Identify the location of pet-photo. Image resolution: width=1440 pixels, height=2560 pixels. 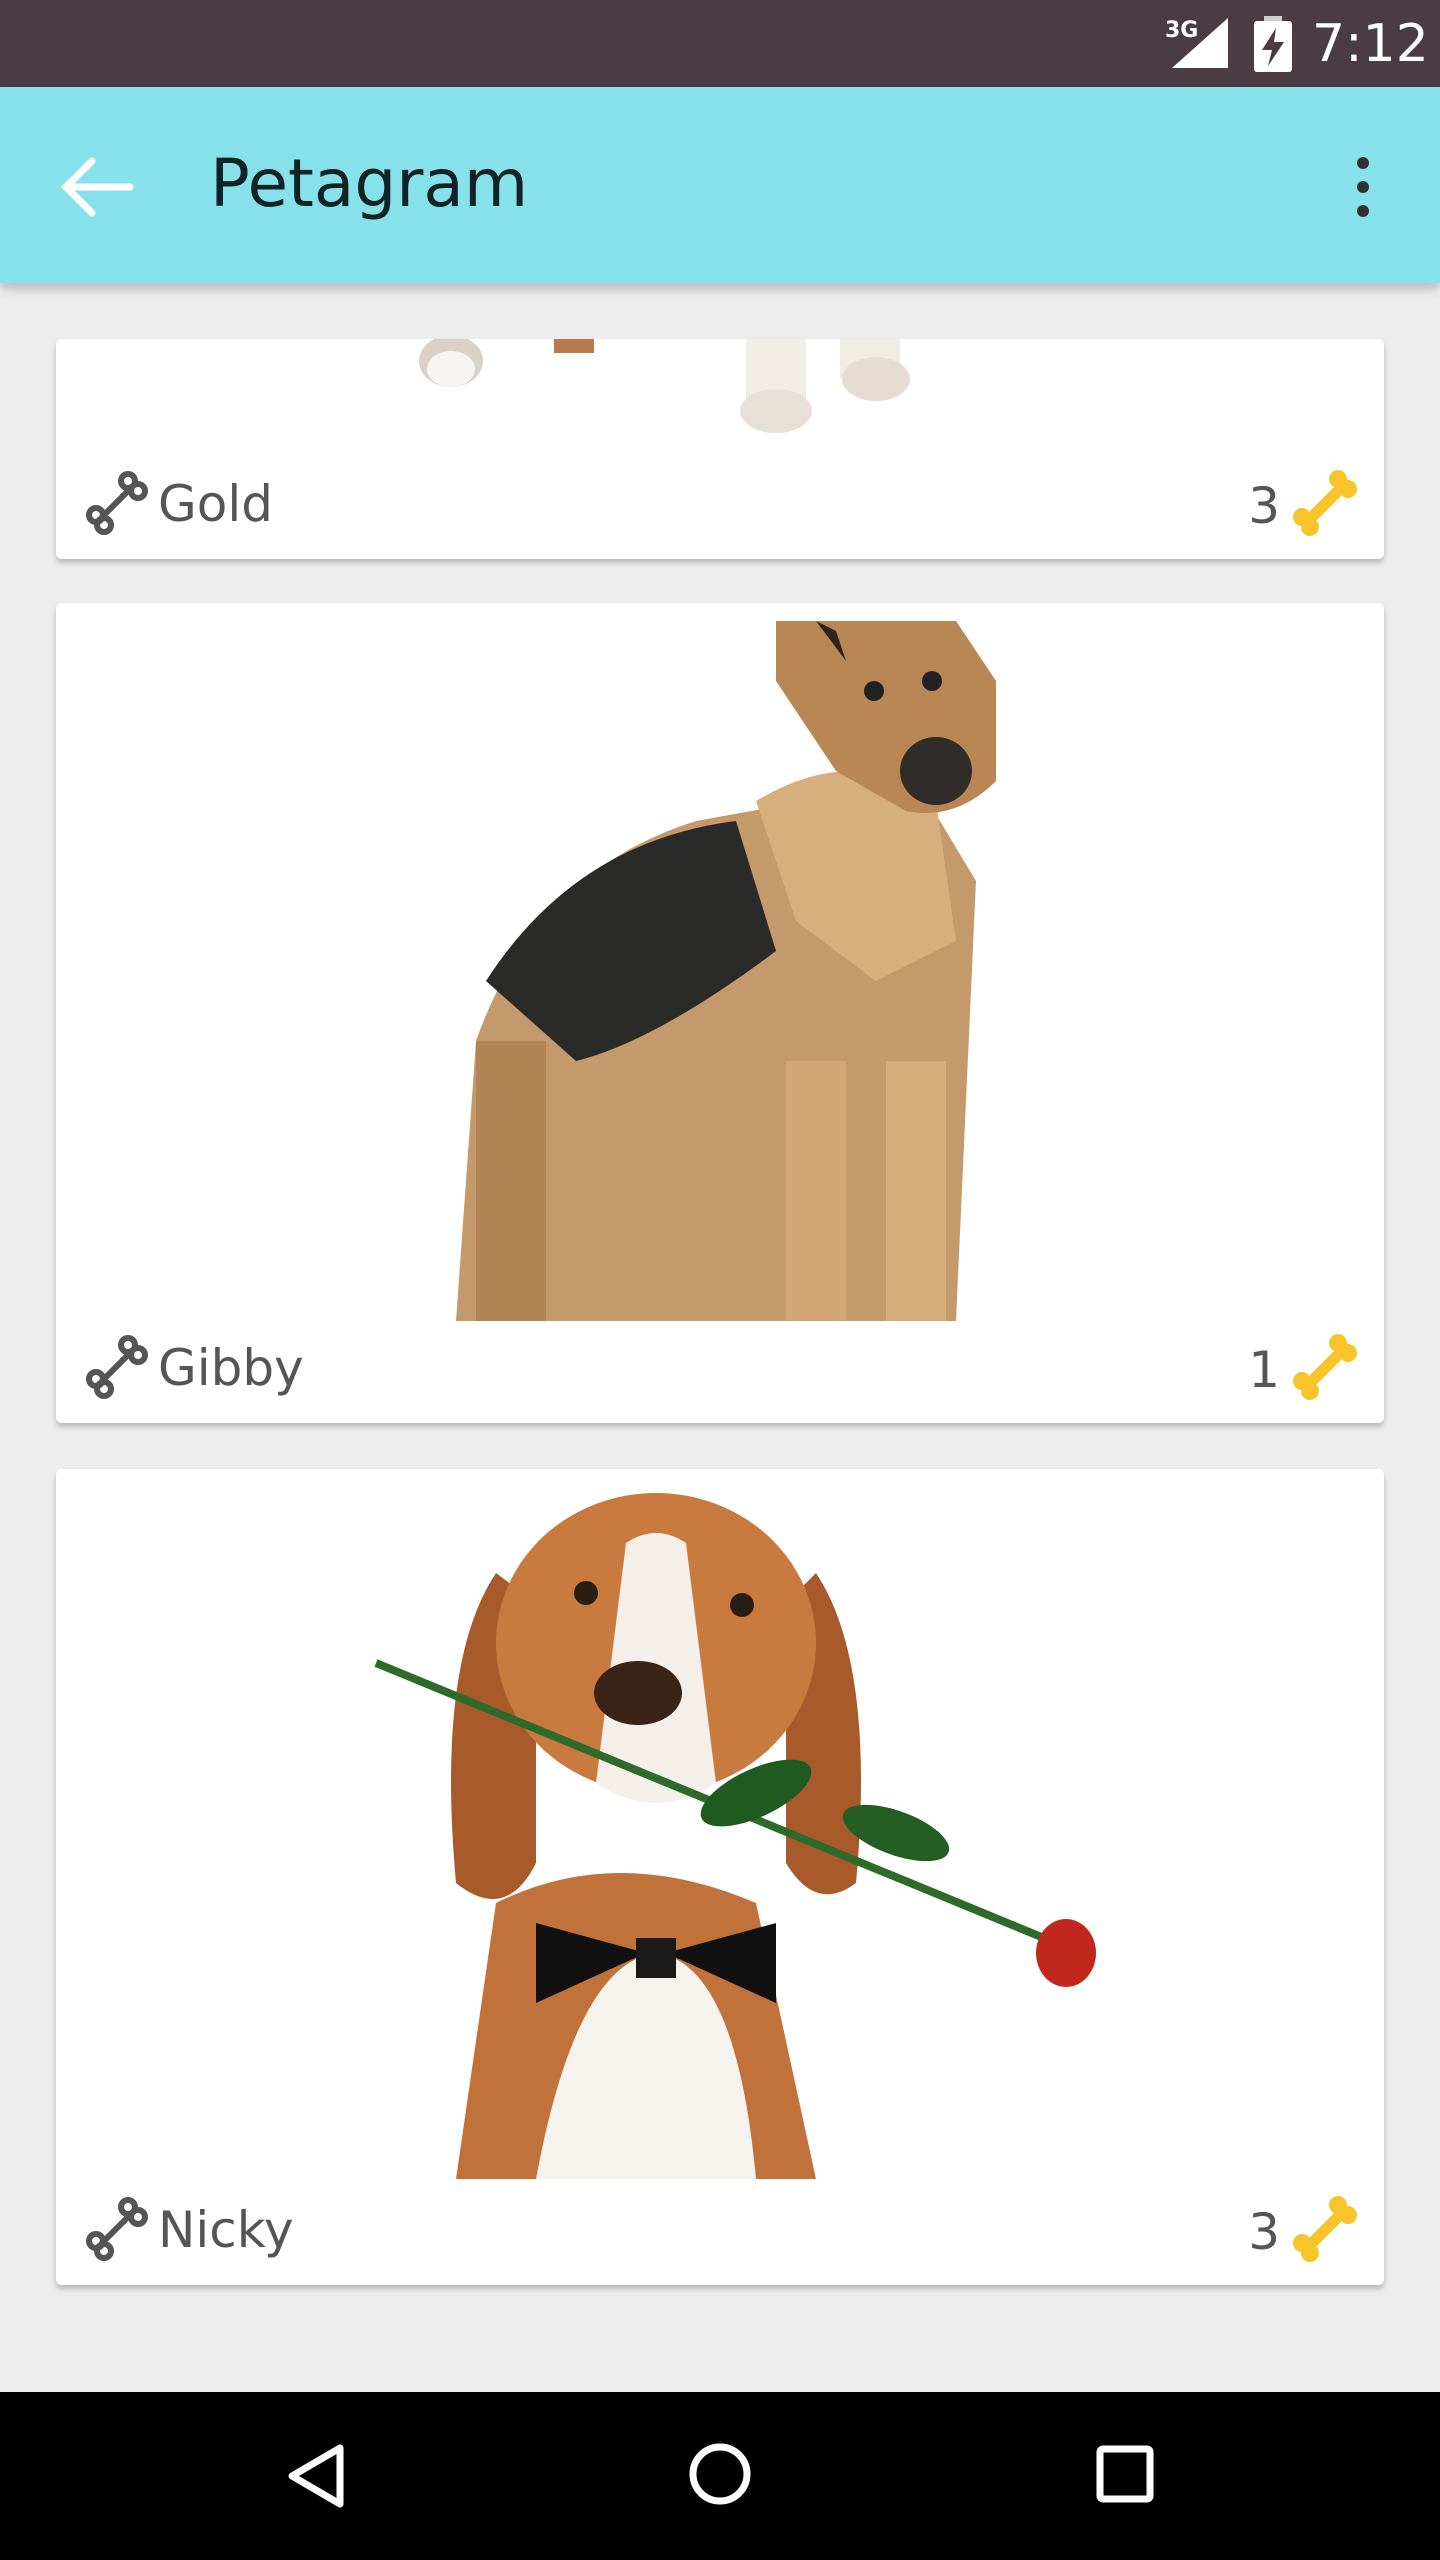
(720, 389).